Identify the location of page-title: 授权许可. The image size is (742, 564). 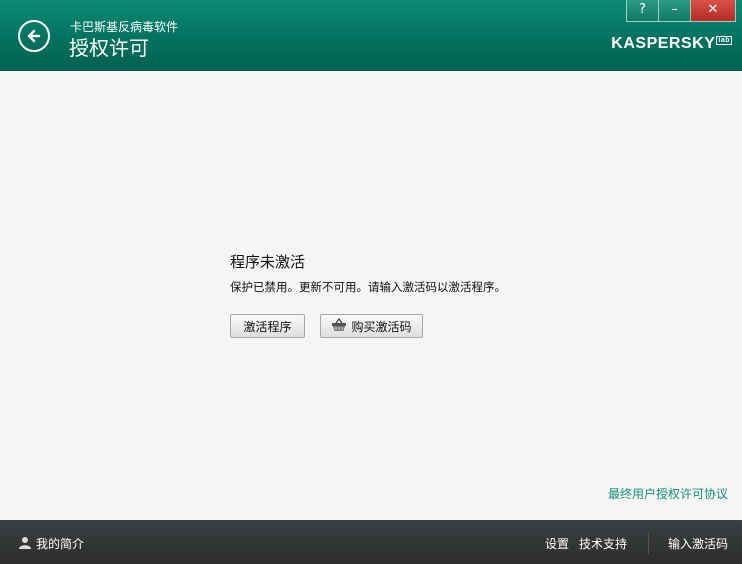
(109, 48).